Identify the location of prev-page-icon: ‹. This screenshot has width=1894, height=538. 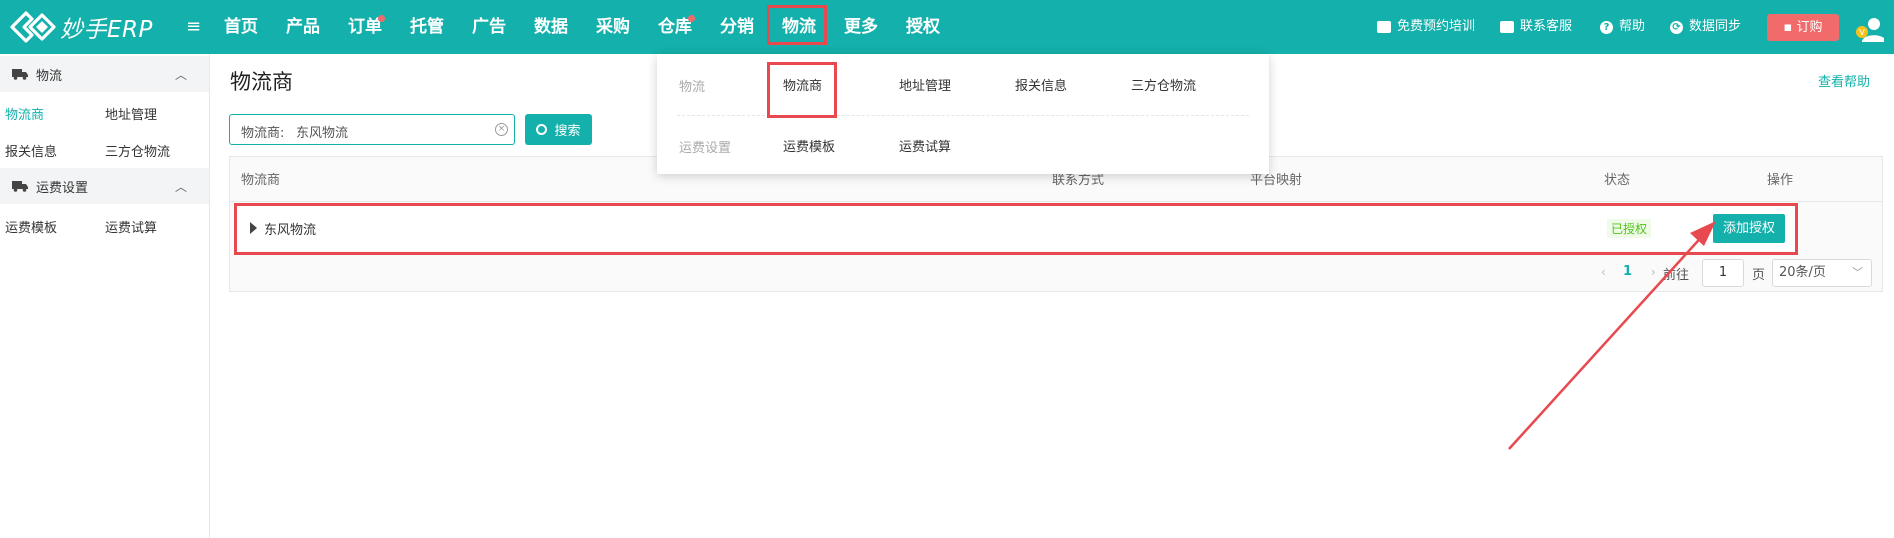
(1603, 272).